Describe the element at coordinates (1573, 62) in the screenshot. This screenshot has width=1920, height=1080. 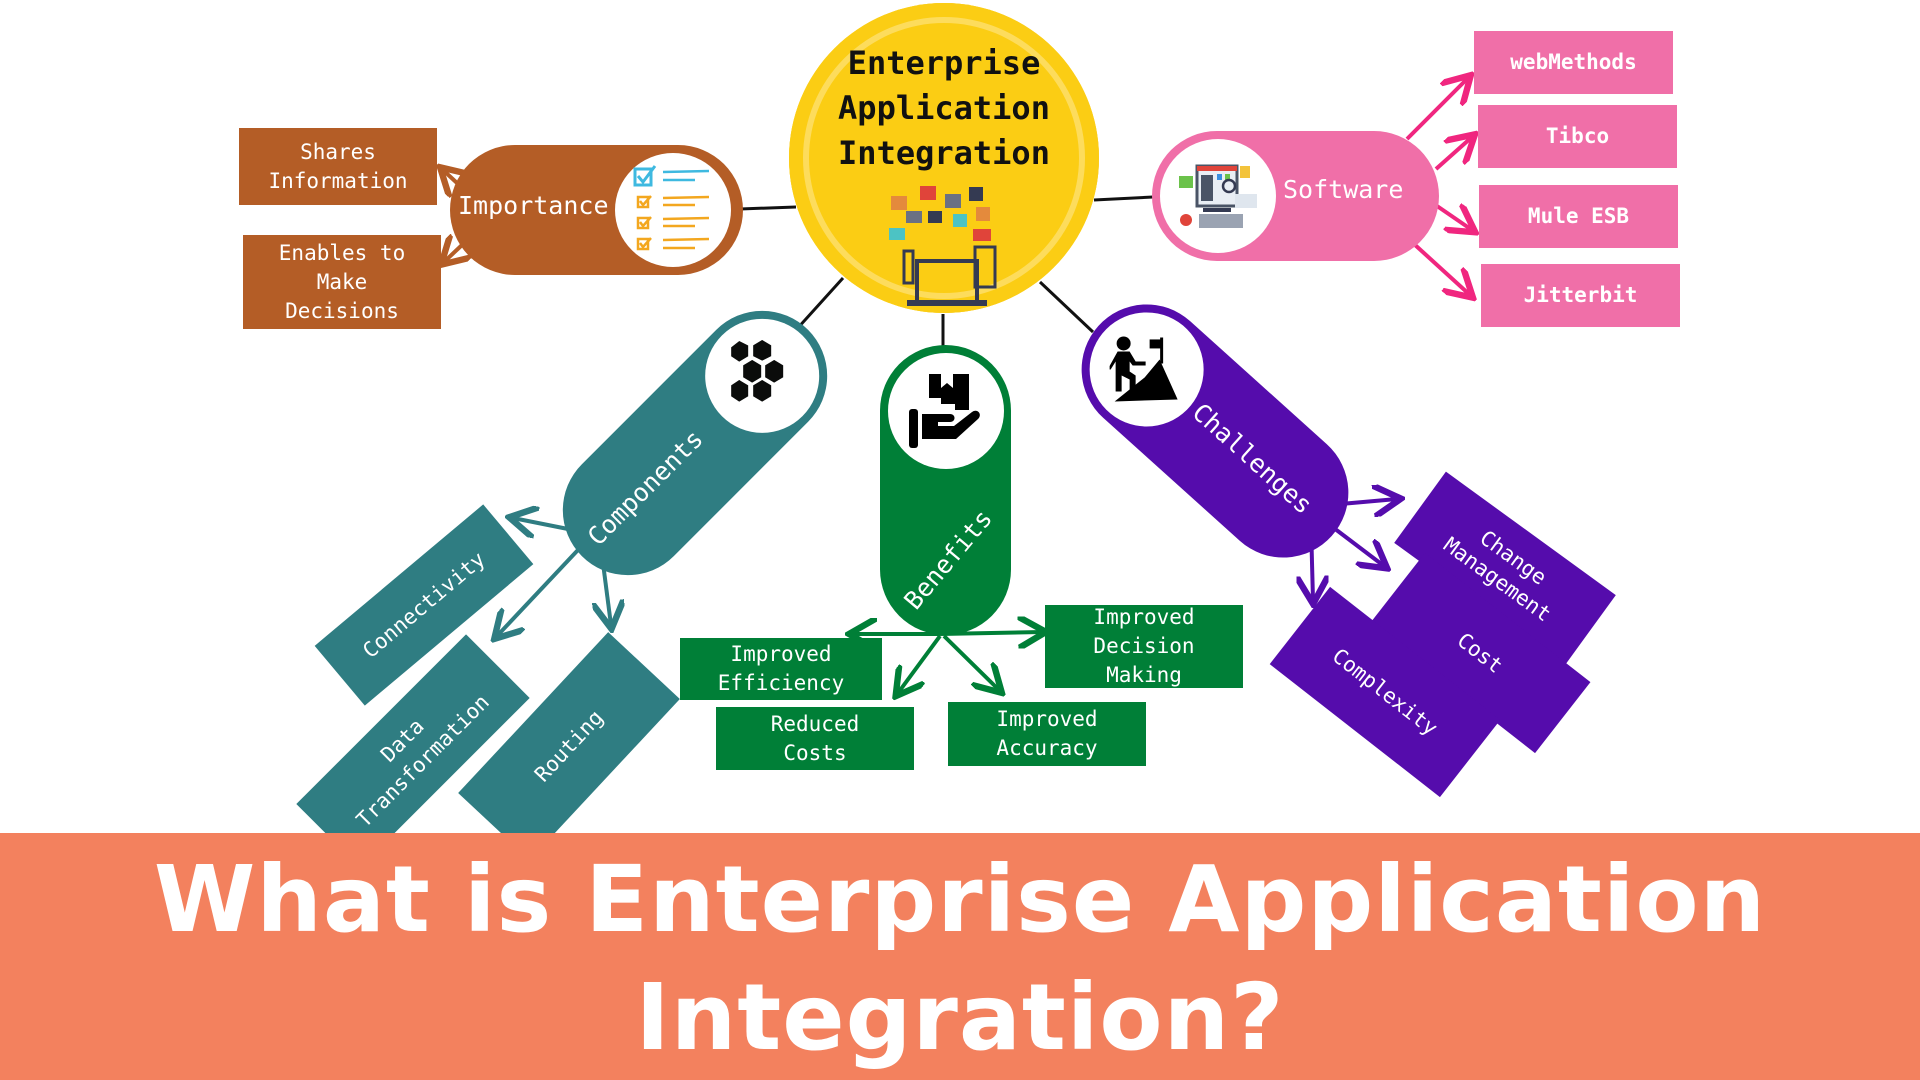
I see `software-item: webMethods` at that location.